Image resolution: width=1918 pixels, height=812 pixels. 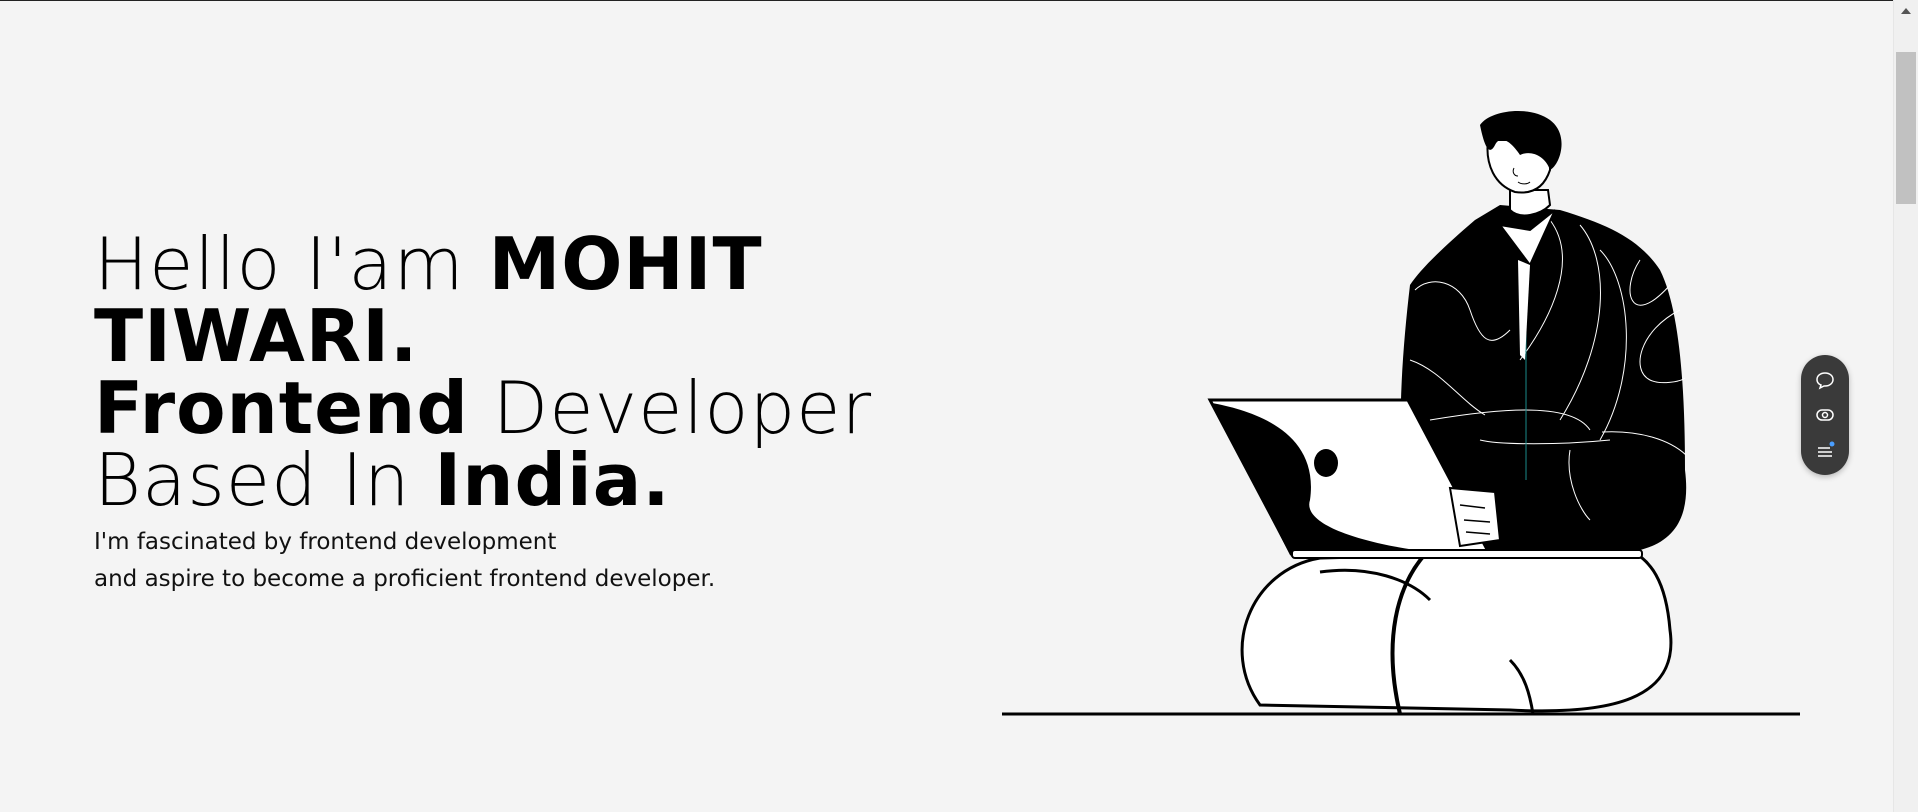 I want to click on menu-button, so click(x=1825, y=450).